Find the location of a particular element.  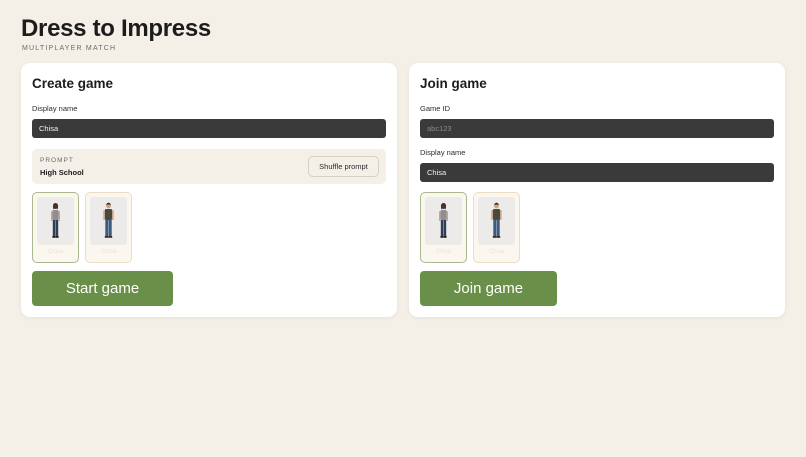

create-display-name-input is located at coordinates (209, 128).